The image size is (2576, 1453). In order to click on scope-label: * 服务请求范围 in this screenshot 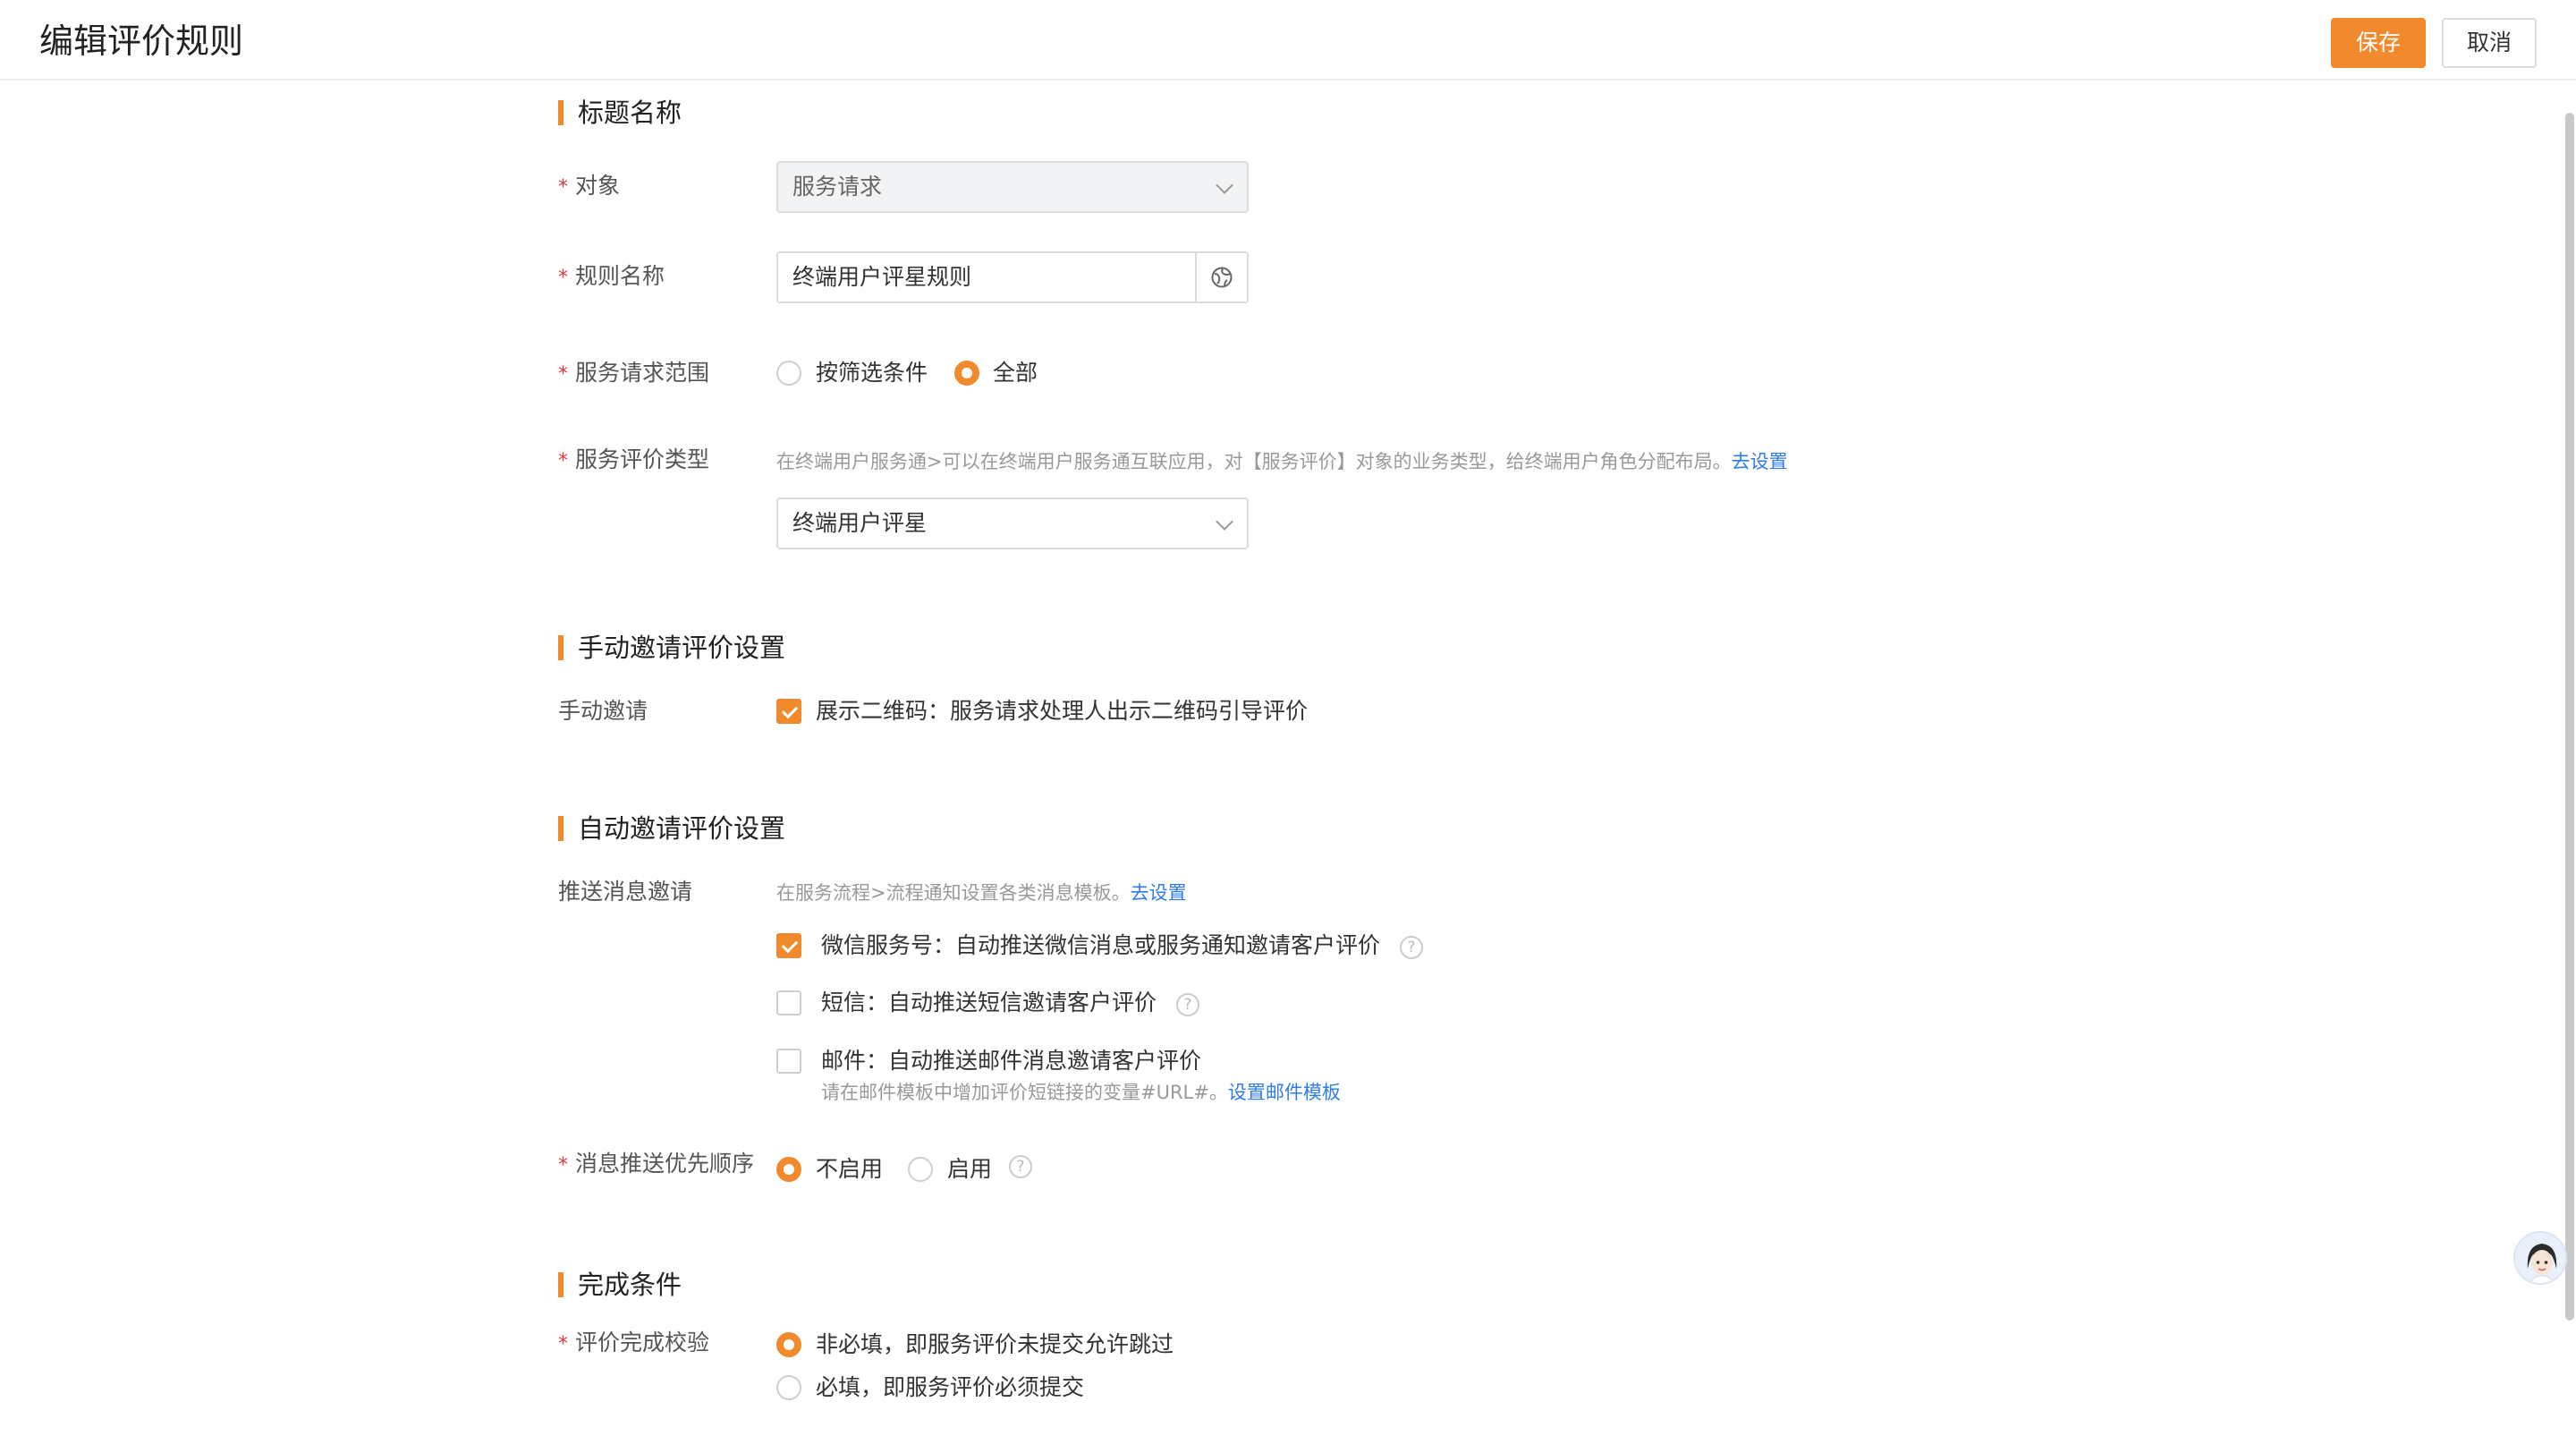, I will do `click(634, 373)`.